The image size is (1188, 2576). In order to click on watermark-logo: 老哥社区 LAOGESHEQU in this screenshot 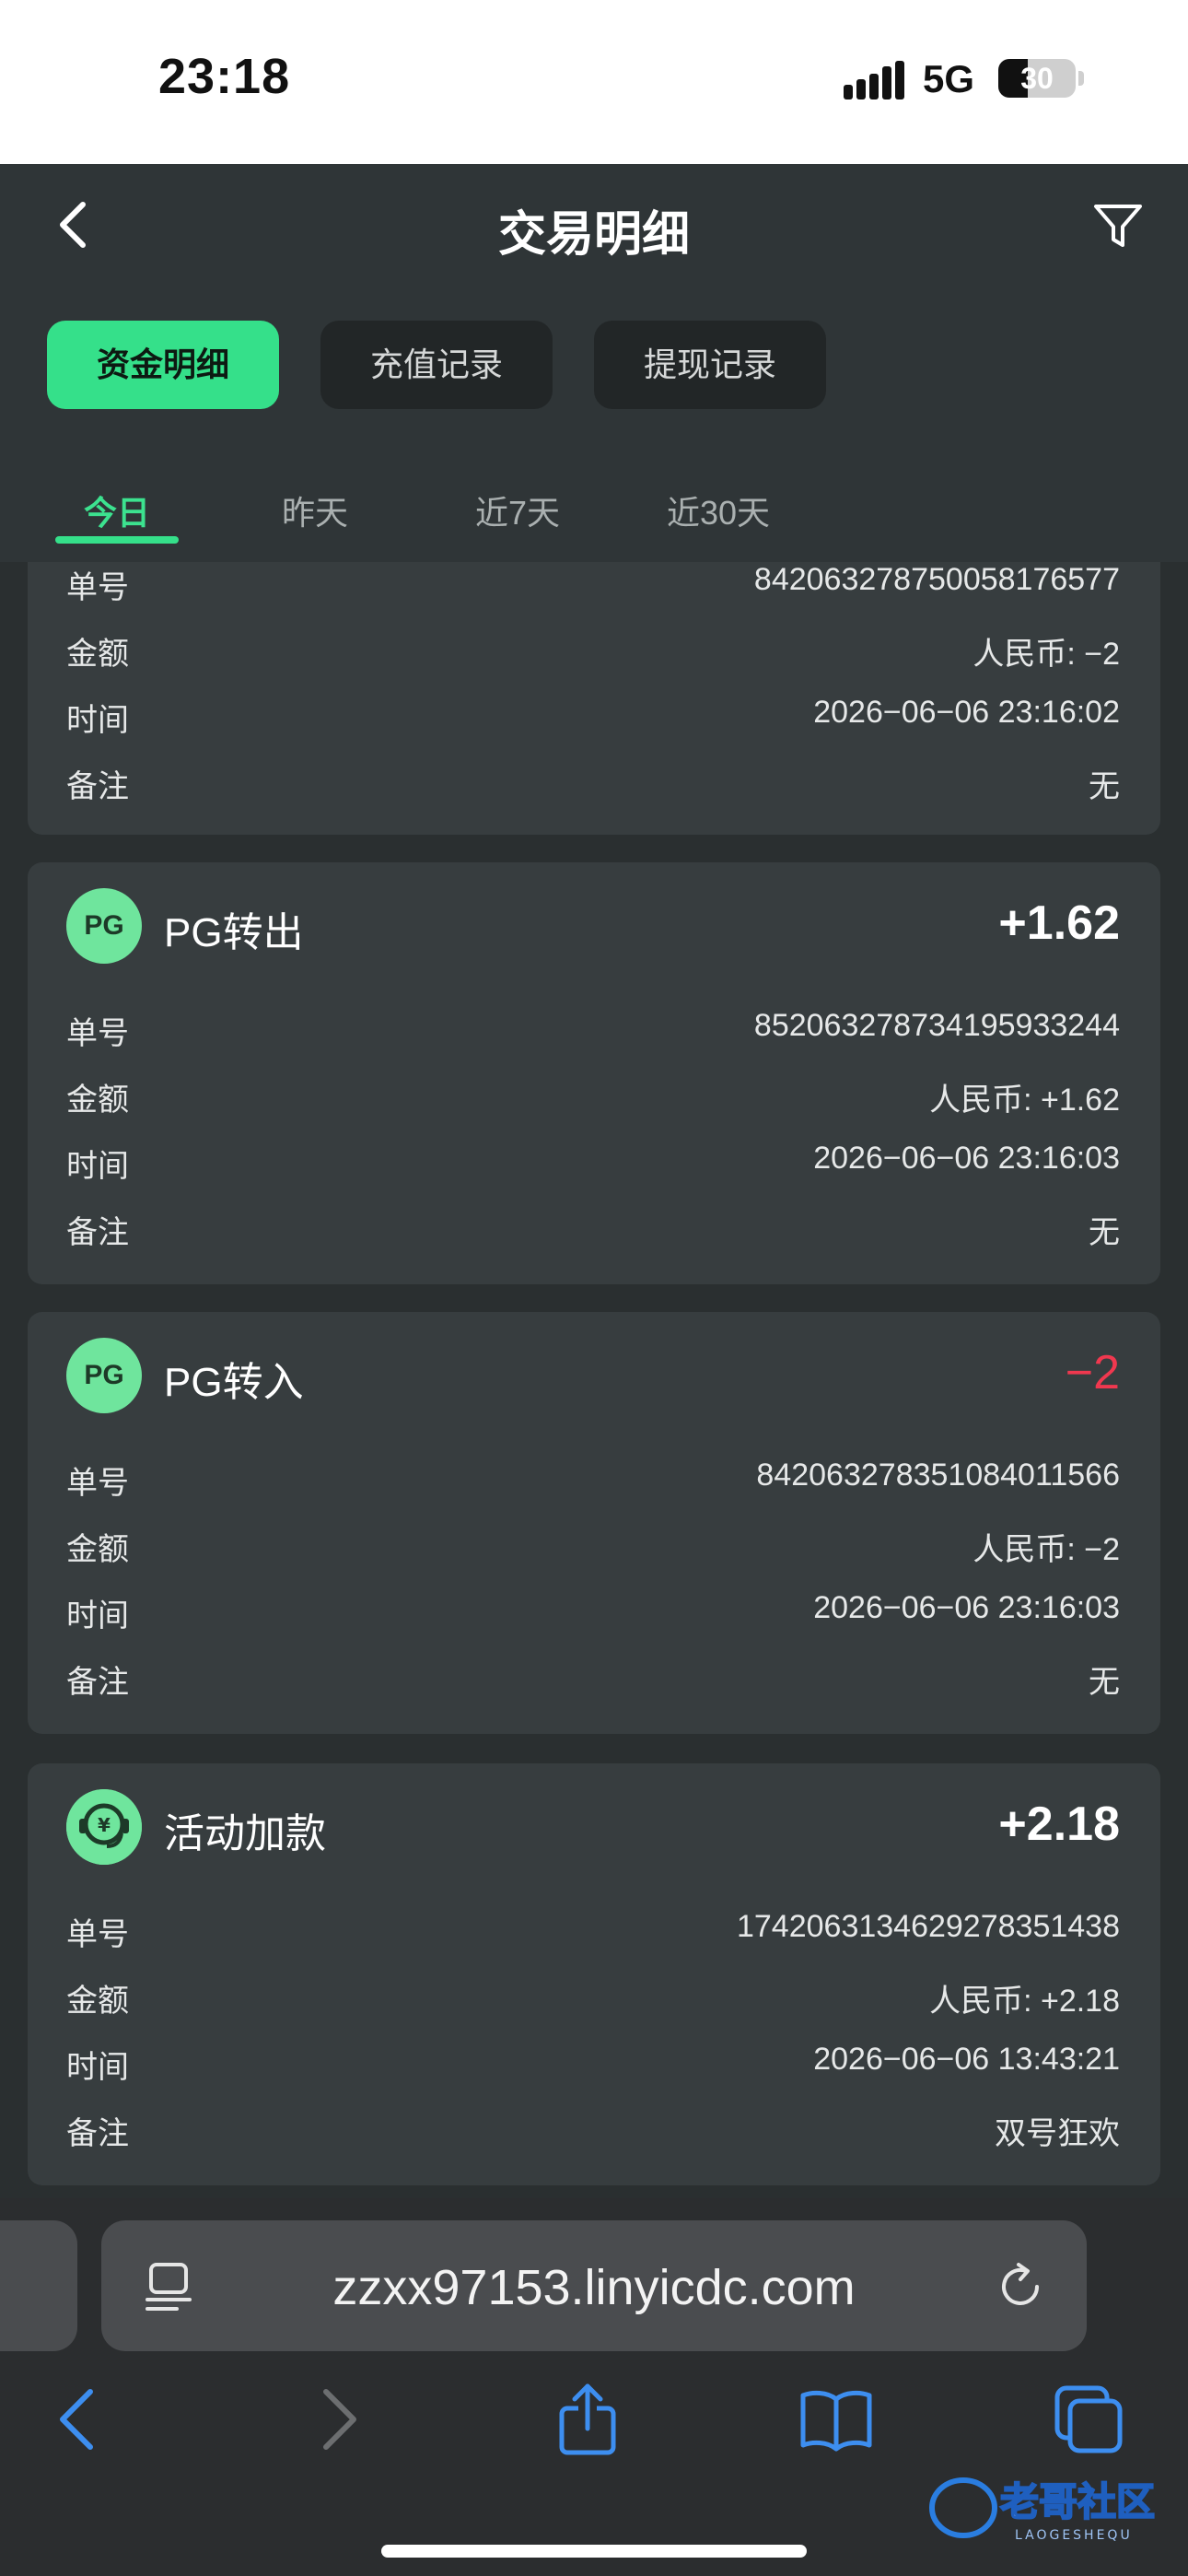, I will do `click(1042, 2510)`.